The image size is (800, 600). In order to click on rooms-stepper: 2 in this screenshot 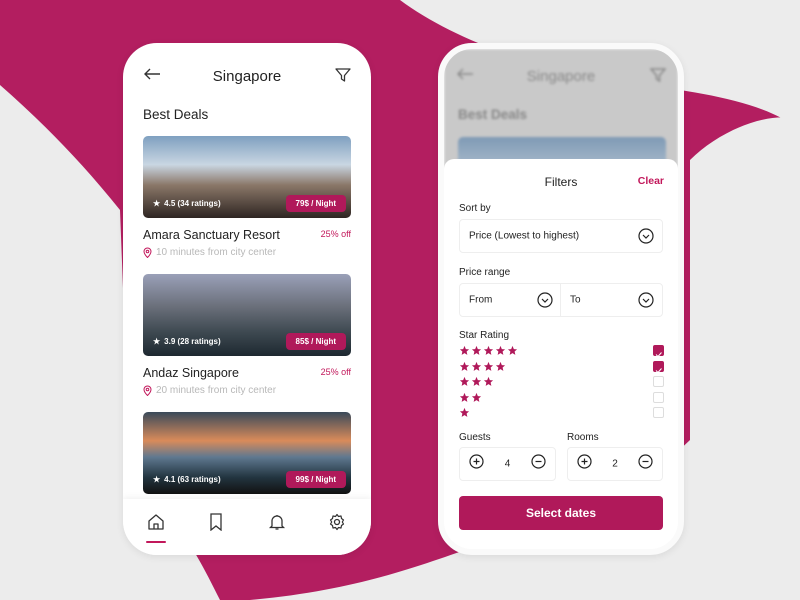, I will do `click(615, 464)`.